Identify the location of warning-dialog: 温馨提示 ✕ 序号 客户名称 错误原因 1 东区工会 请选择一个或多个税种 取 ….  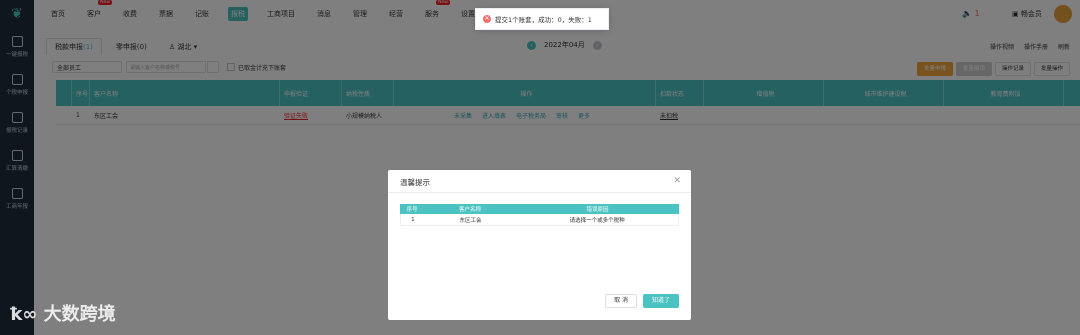
(539, 245).